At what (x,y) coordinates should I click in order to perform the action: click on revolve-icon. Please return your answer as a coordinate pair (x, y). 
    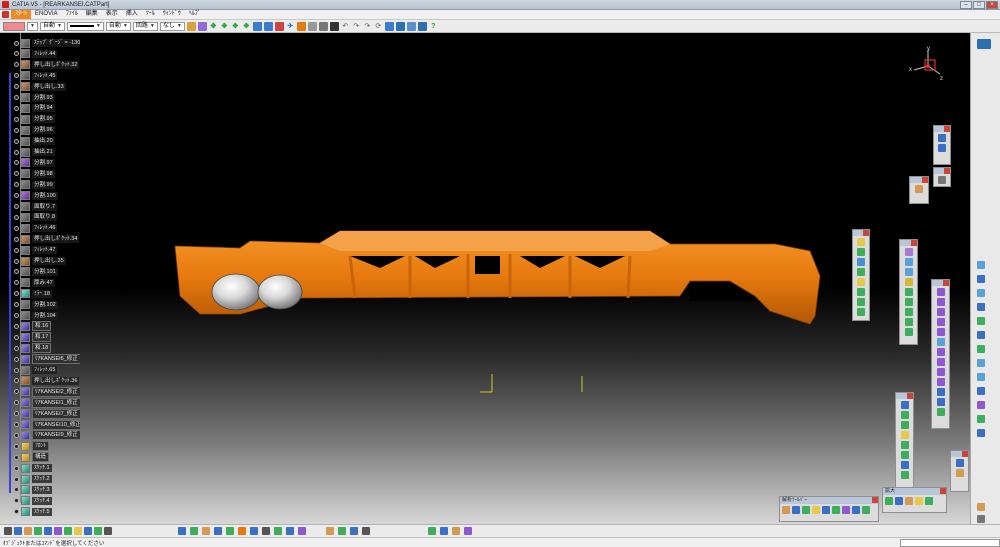
    Looking at the image, I should click on (908, 262).